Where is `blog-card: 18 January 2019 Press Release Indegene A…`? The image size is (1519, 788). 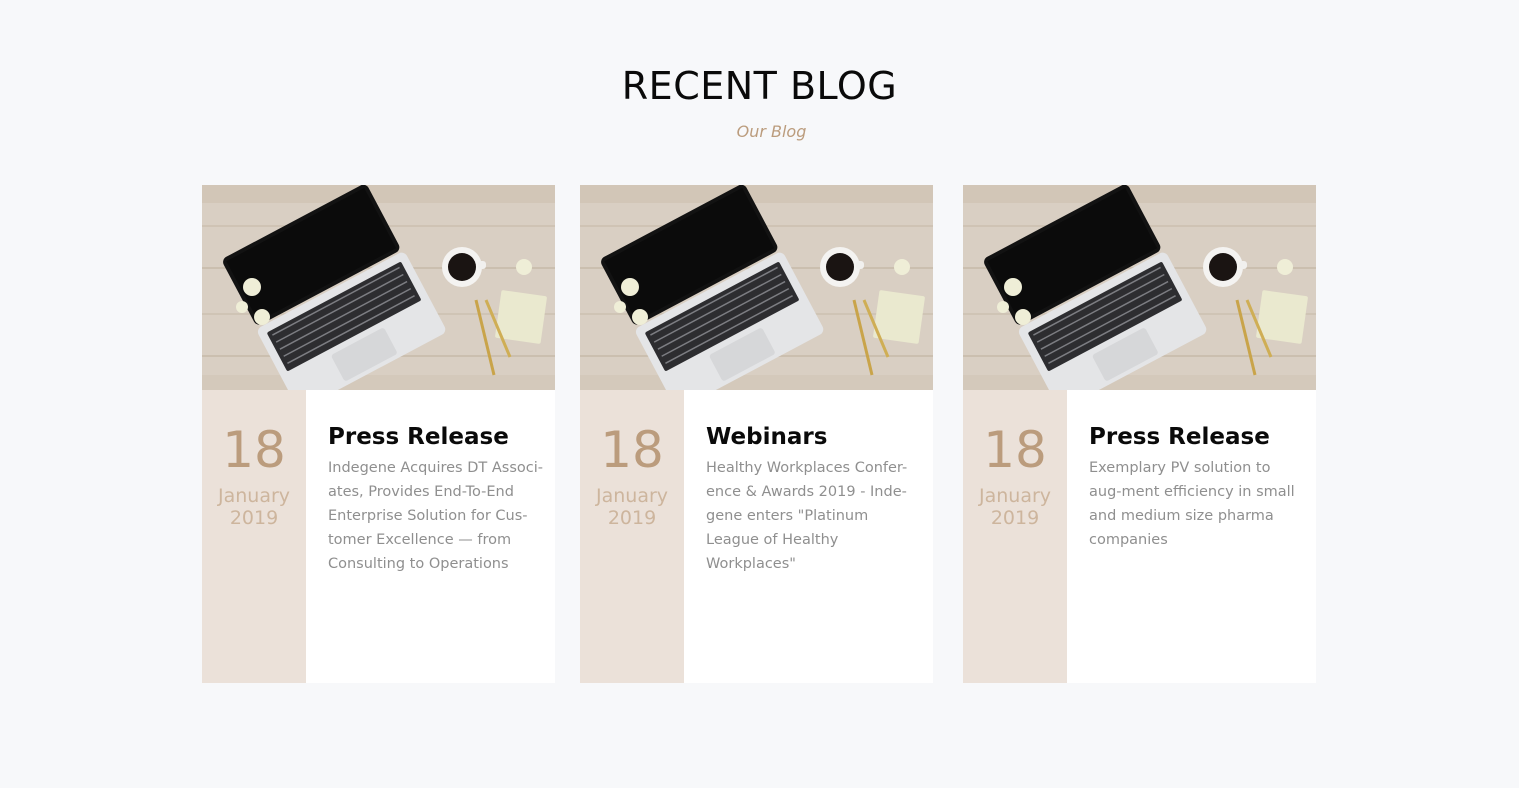
blog-card: 18 January 2019 Press Release Indegene A… is located at coordinates (378, 434).